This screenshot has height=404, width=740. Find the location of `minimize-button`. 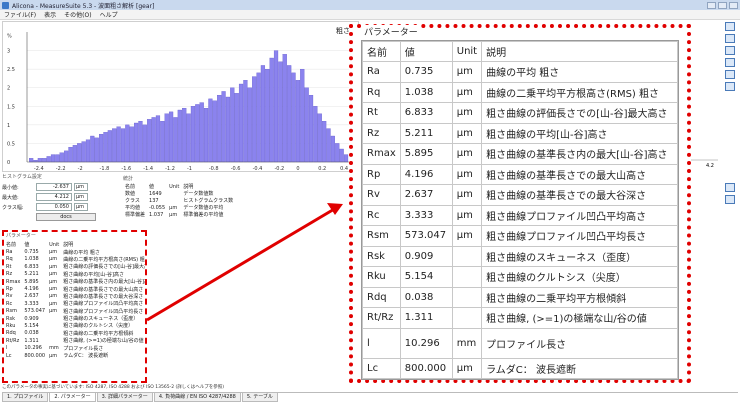

minimize-button is located at coordinates (711, 5).